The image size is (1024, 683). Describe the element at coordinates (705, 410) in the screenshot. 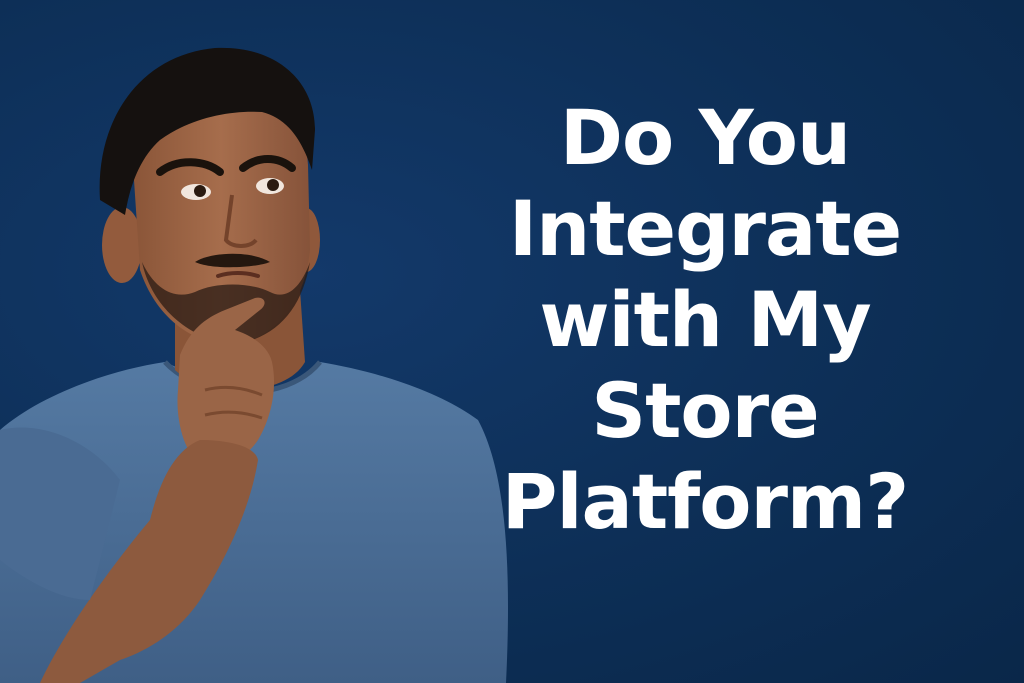

I see `headline-line-4: Store` at that location.